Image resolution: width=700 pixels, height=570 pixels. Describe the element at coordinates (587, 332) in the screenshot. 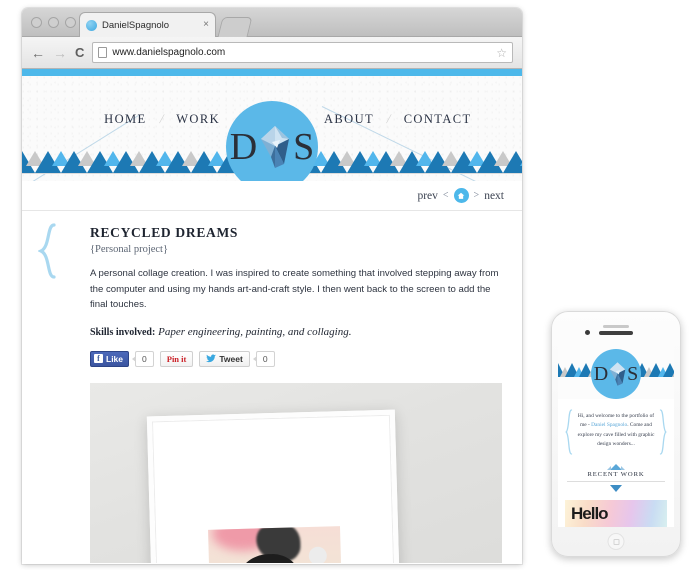

I see `front-camera-icon` at that location.